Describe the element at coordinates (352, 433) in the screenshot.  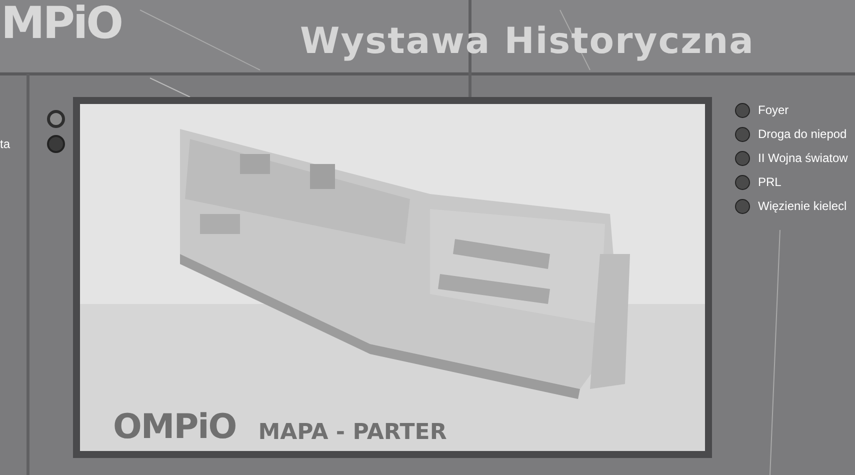
I see `map-caption: MAPA - PARTER` at that location.